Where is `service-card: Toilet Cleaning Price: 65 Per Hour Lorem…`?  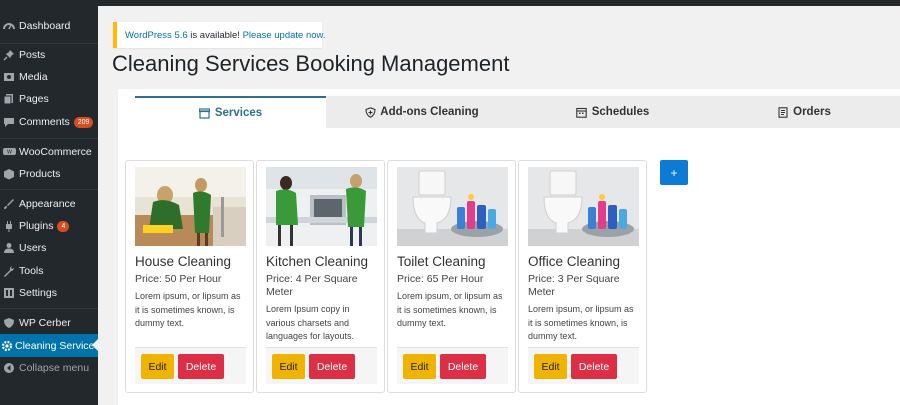
service-card: Toilet Cleaning Price: 65 Per Hour Lorem… is located at coordinates (451, 276).